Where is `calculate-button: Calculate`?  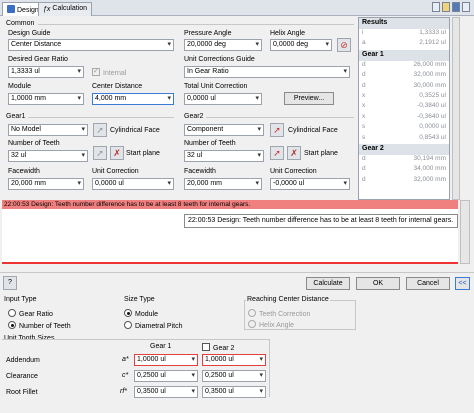
calculate-button: Calculate is located at coordinates (328, 283).